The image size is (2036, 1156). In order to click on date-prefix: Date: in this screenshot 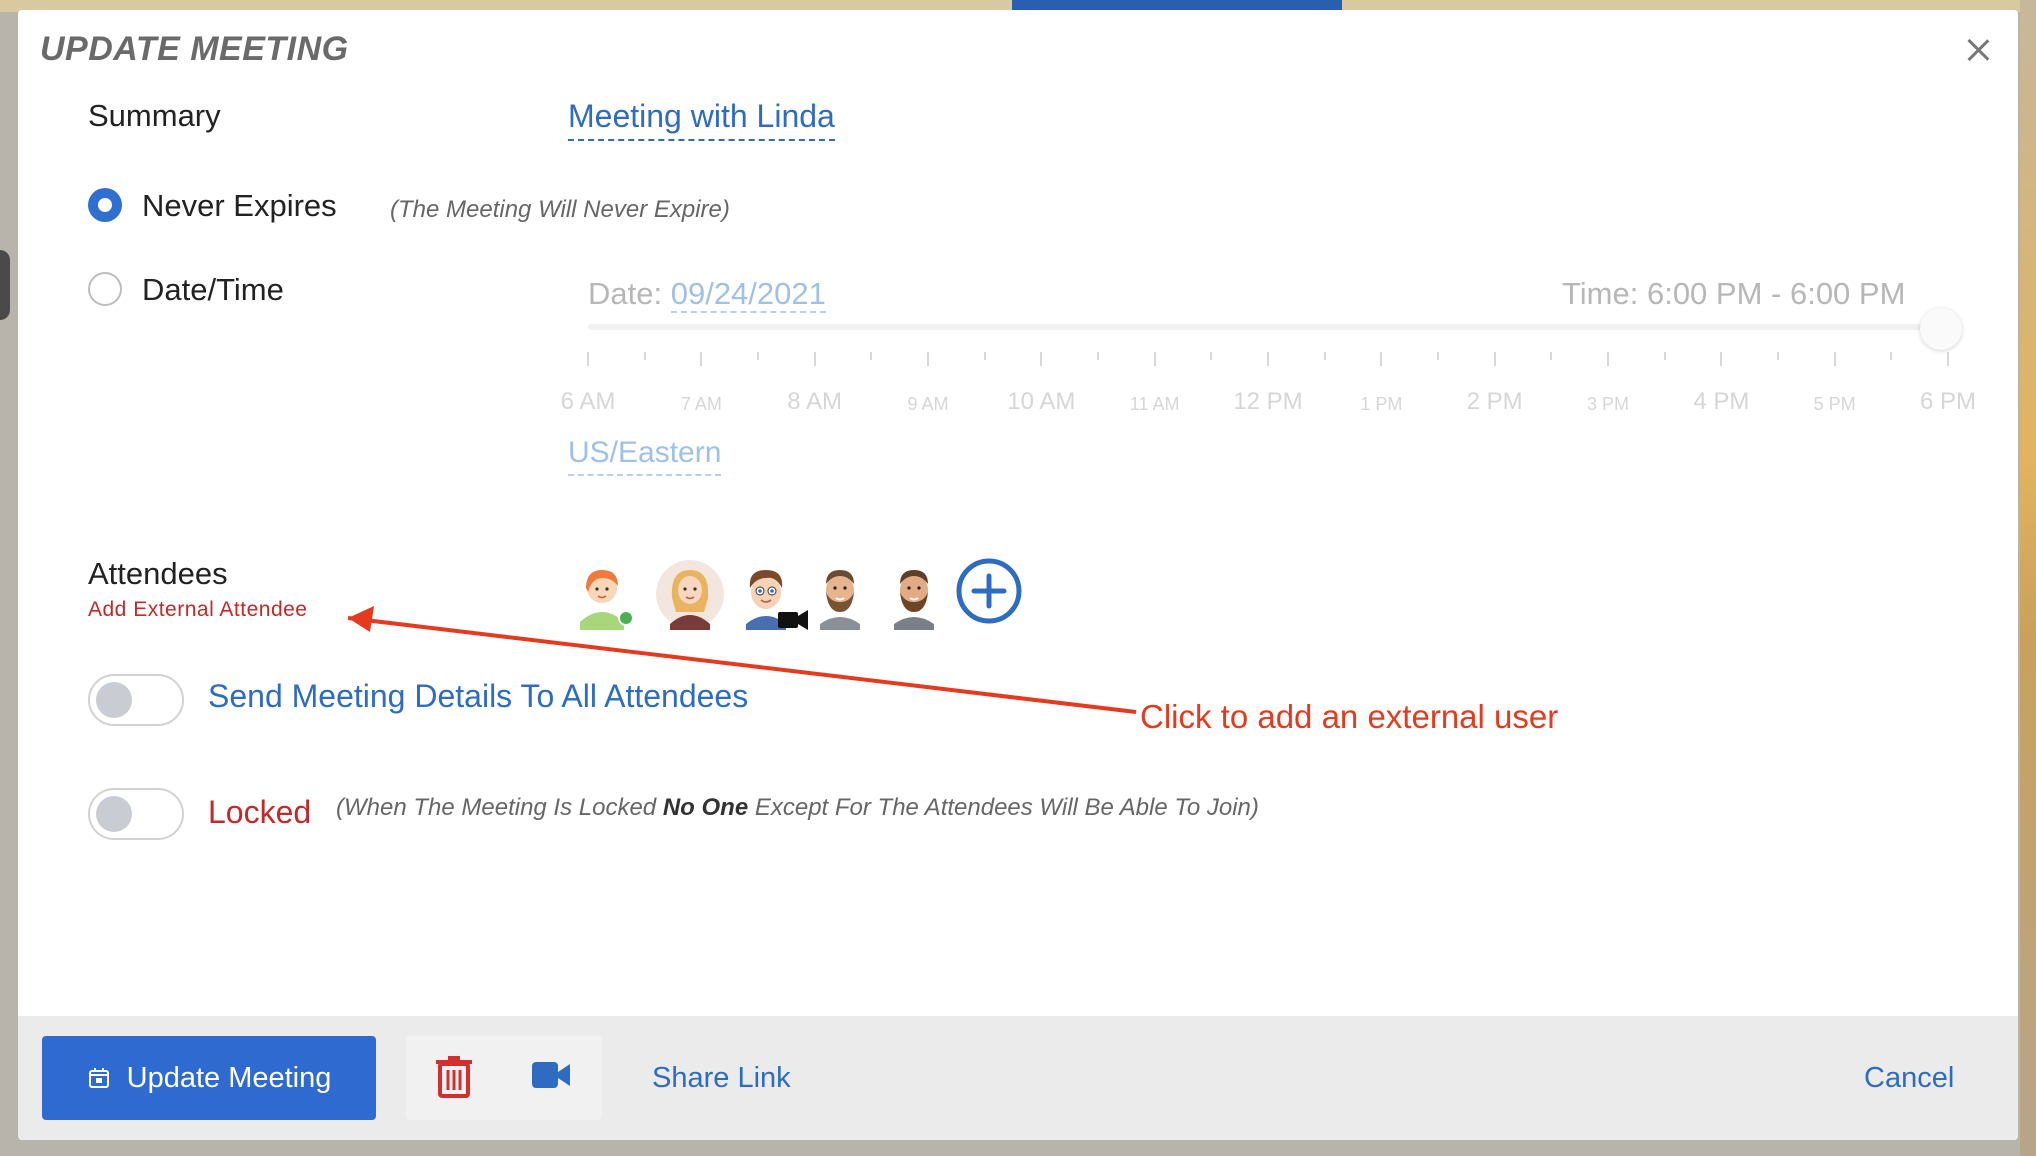, I will do `click(629, 293)`.